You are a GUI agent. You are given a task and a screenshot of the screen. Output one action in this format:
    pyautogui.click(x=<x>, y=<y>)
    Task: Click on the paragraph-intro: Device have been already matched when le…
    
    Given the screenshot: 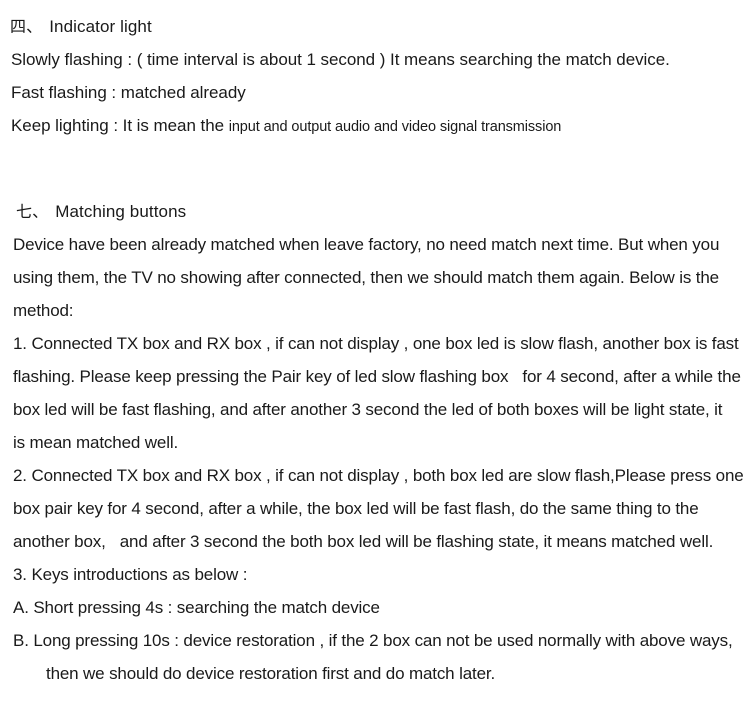 What is the action you would take?
    pyautogui.click(x=375, y=277)
    